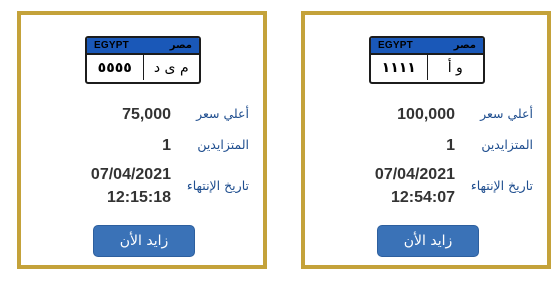 The width and height of the screenshot is (555, 283). I want to click on license-plate: EGYPT مصر ١١١١ و أ, so click(427, 60).